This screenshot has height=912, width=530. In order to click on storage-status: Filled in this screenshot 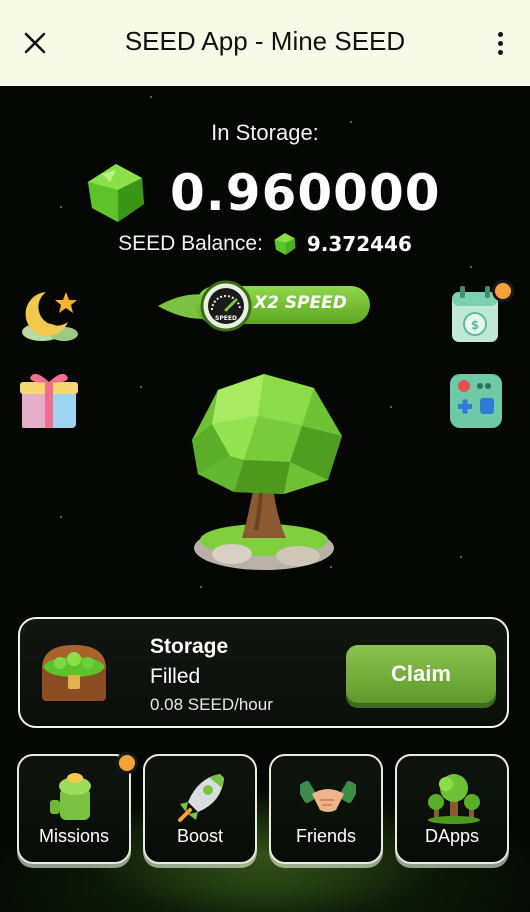, I will do `click(175, 676)`.